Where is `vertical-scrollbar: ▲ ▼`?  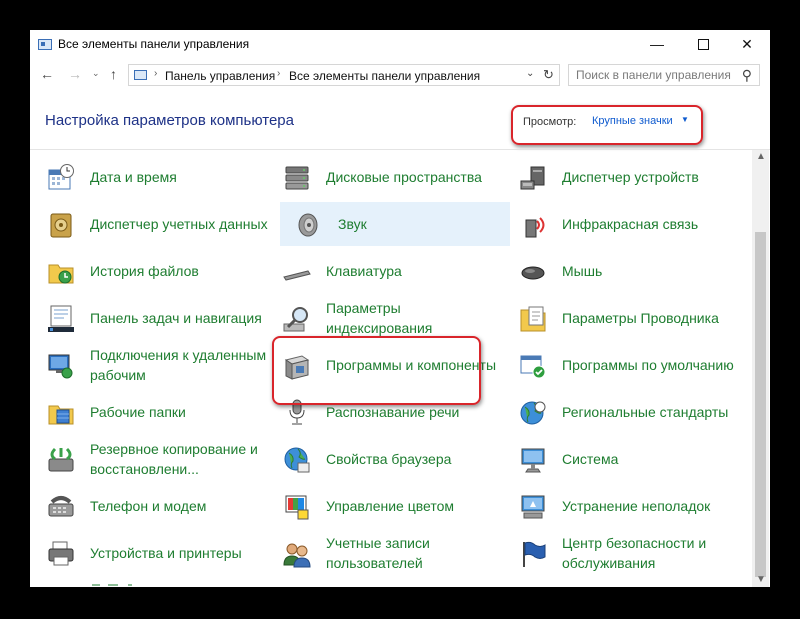 vertical-scrollbar: ▲ ▼ is located at coordinates (760, 368).